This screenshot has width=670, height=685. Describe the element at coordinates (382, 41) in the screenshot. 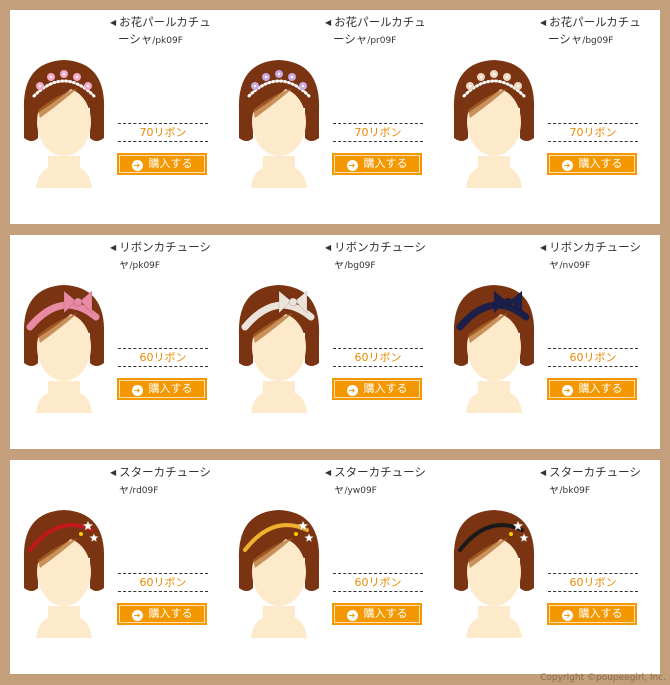

I see `product-sku: /pr09F` at that location.